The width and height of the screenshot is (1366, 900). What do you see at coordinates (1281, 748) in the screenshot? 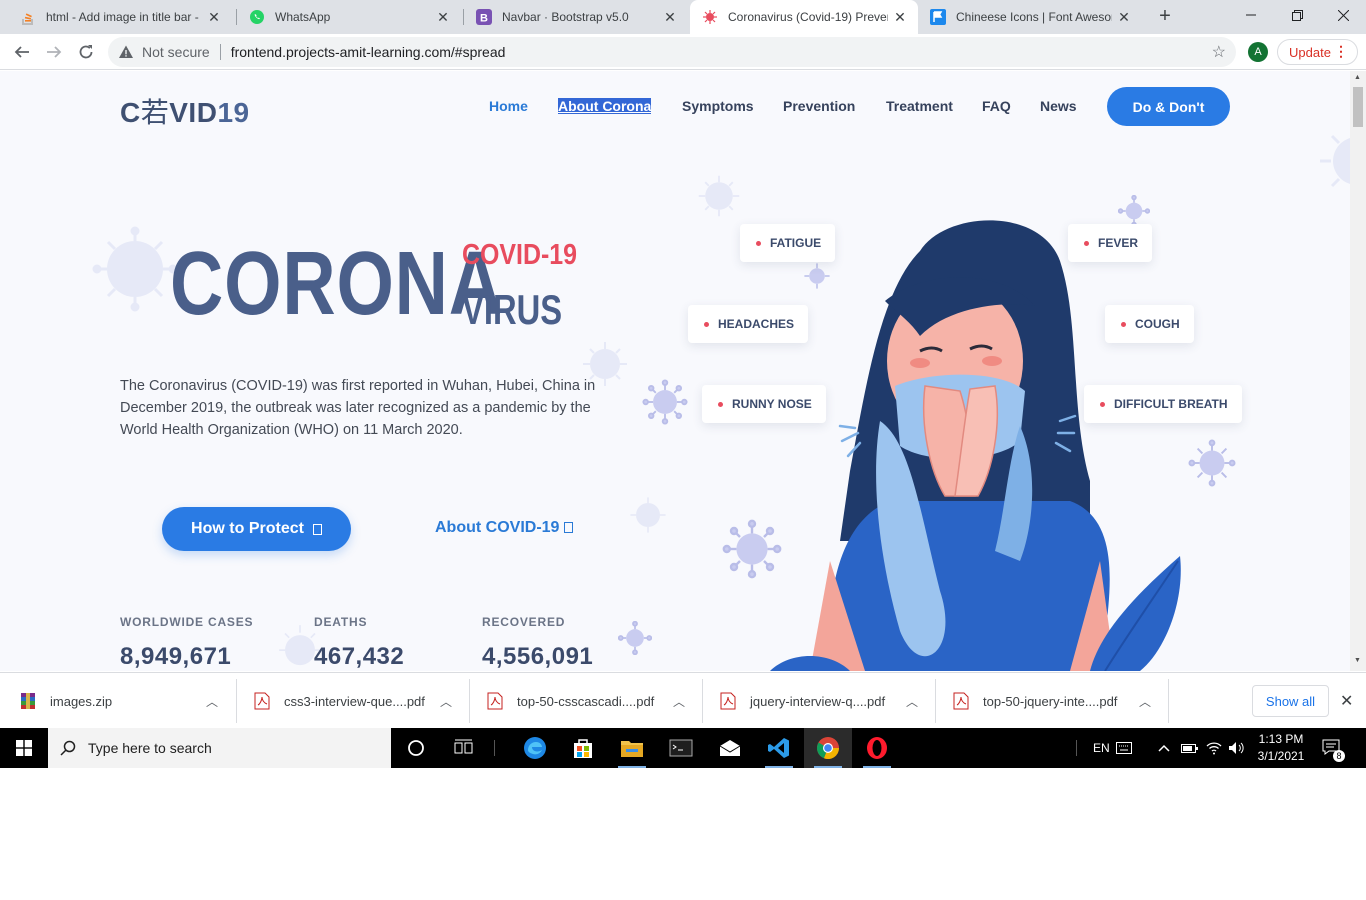
I see `taskbar-clock: 1:13 PM 3/1/2021` at bounding box center [1281, 748].